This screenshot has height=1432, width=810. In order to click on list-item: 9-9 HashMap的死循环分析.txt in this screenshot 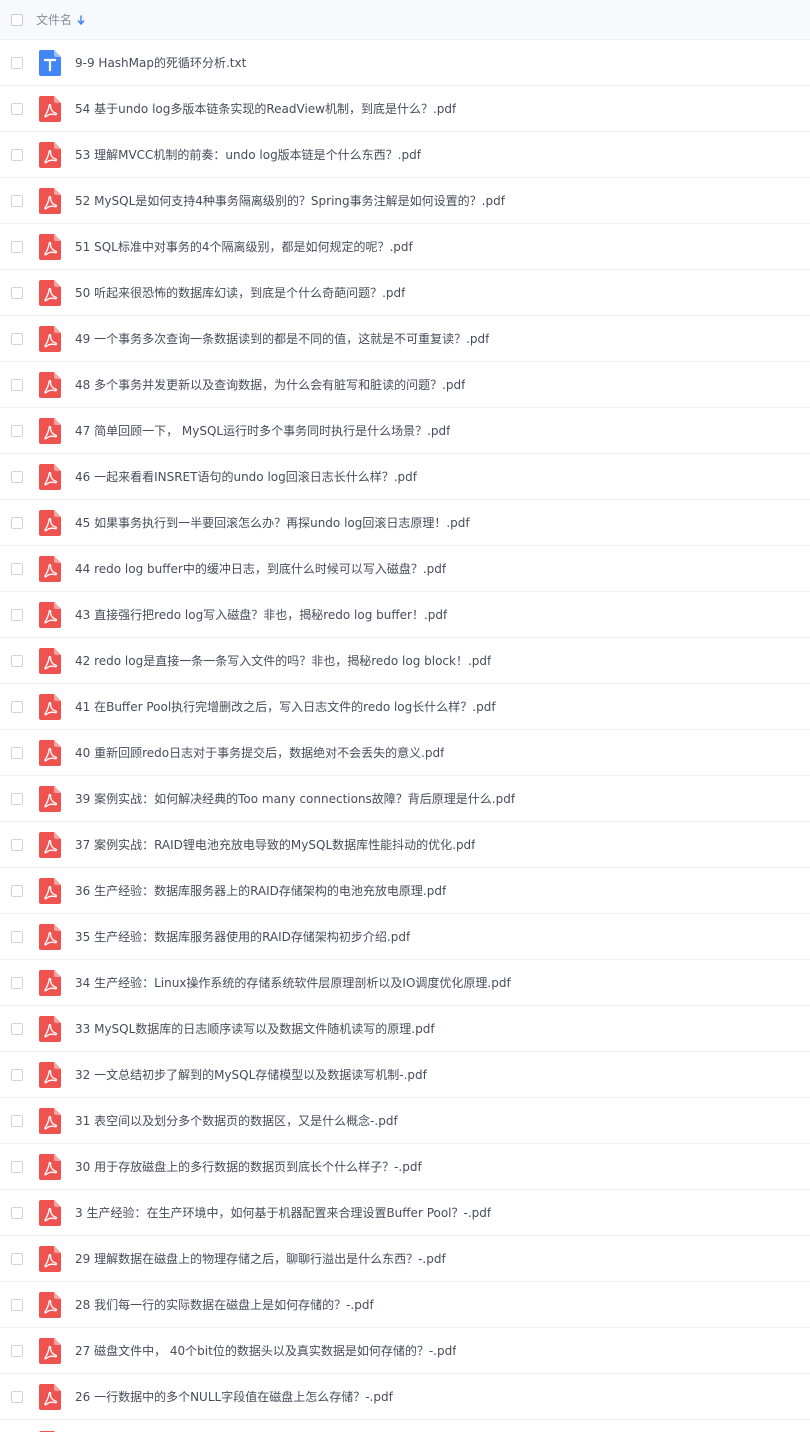, I will do `click(405, 63)`.